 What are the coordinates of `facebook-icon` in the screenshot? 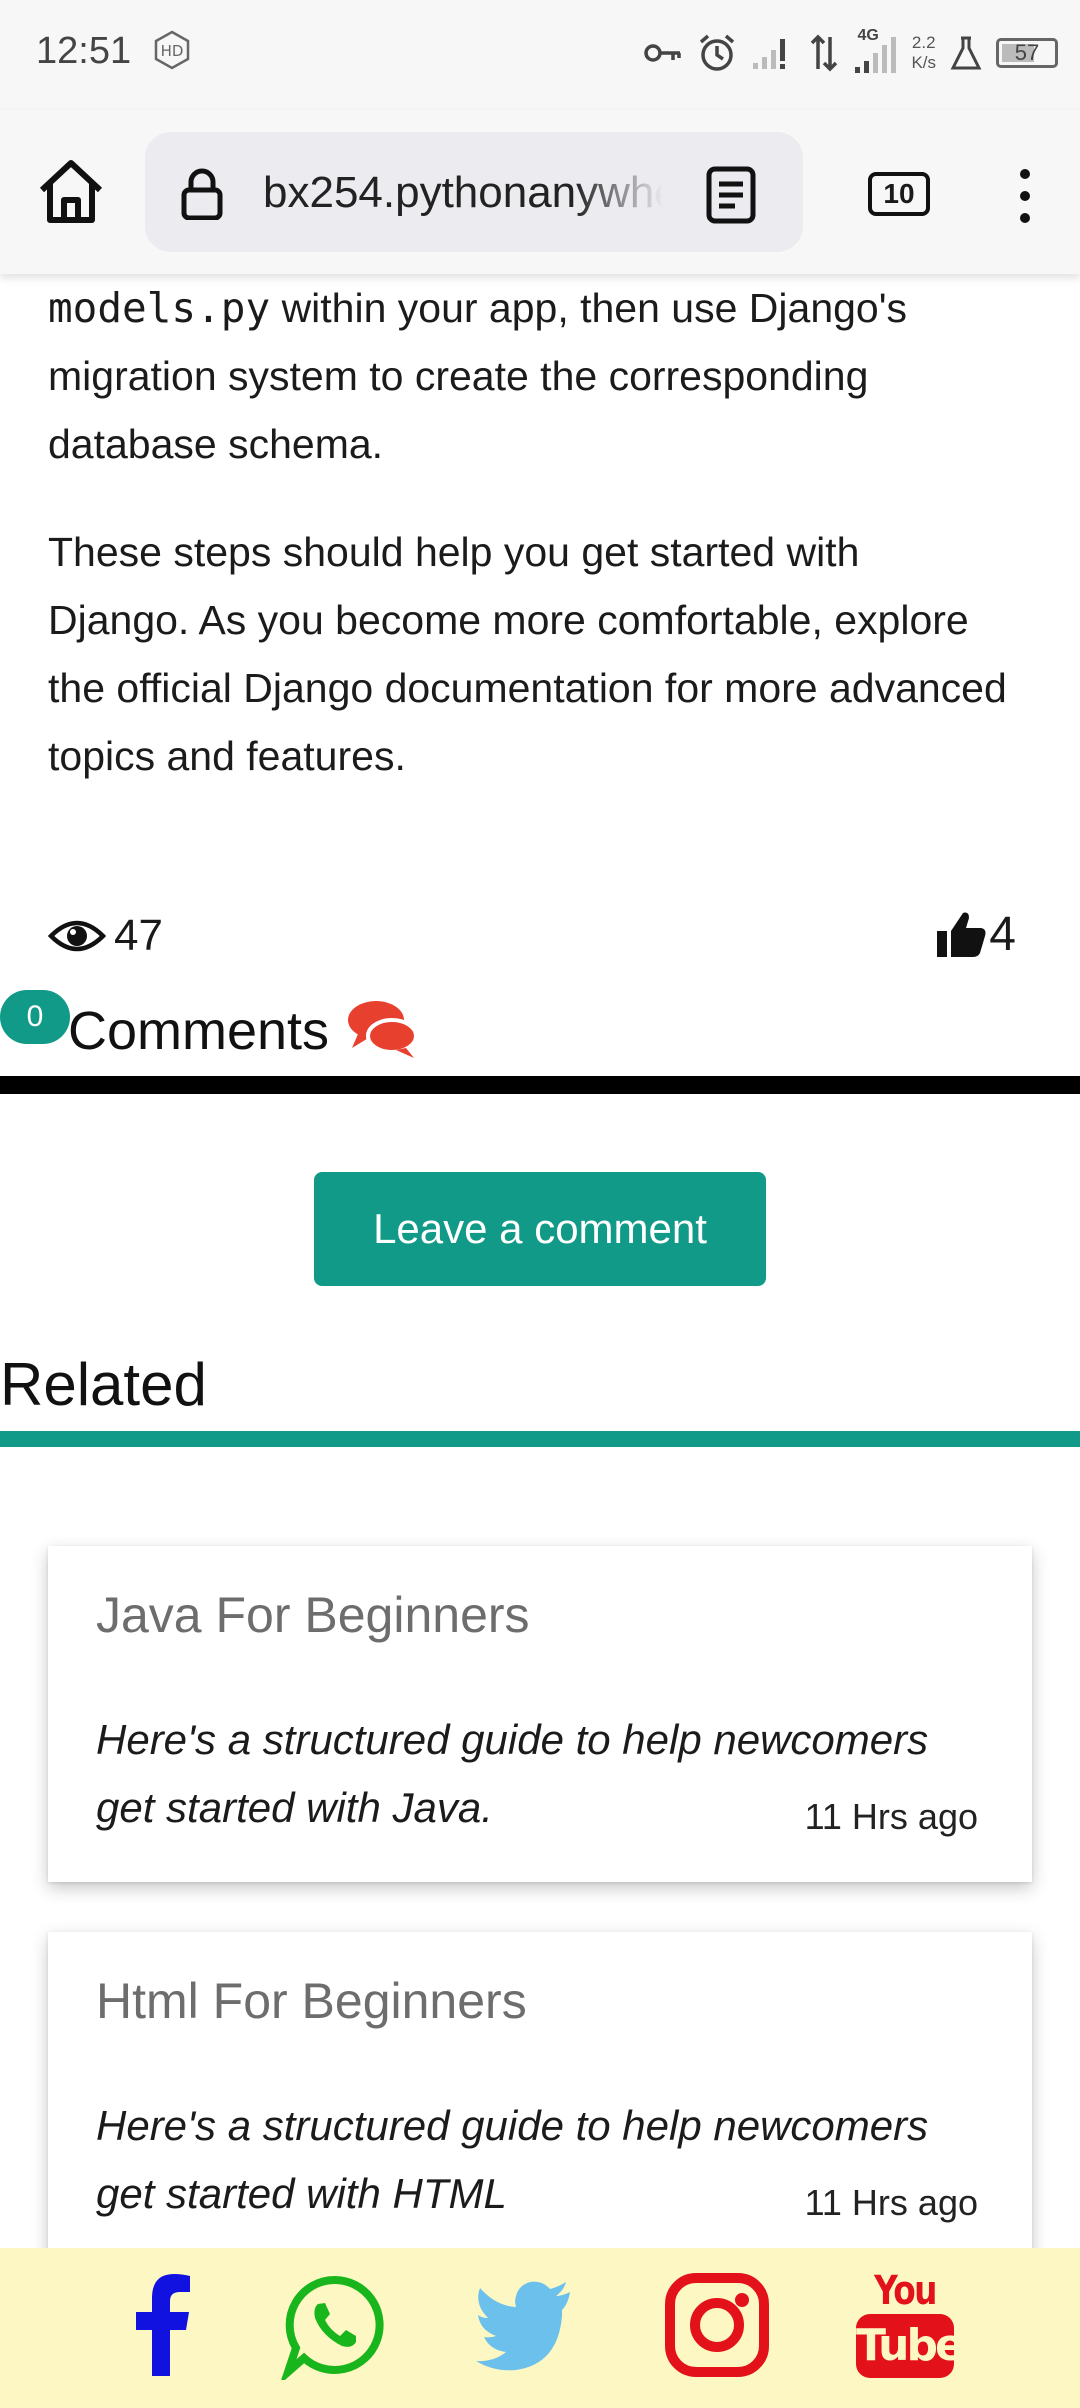 It's located at (163, 2325).